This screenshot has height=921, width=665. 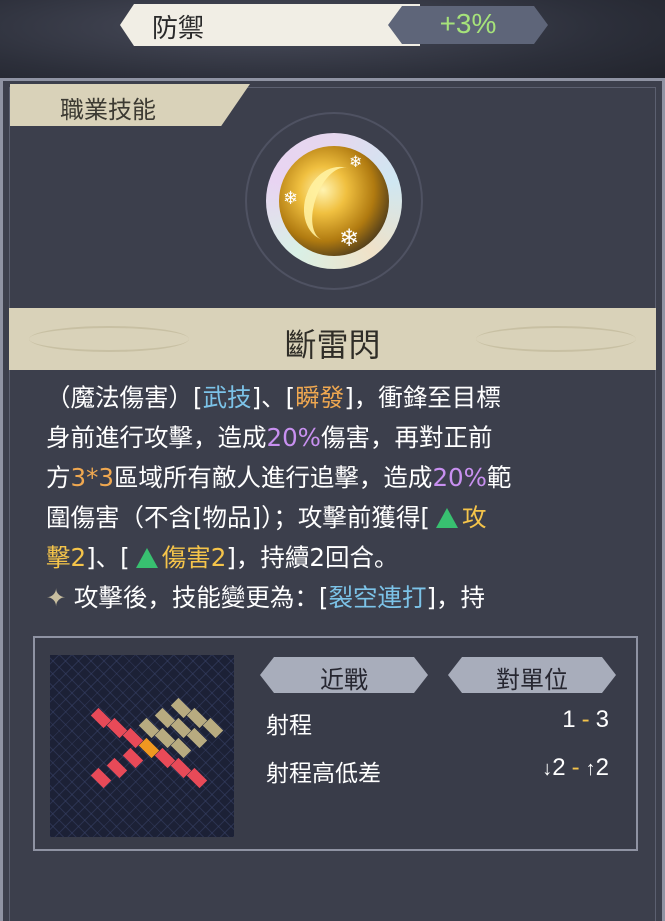 I want to click on desc-text: 身前進行攻擊，造成, so click(x=156, y=437).